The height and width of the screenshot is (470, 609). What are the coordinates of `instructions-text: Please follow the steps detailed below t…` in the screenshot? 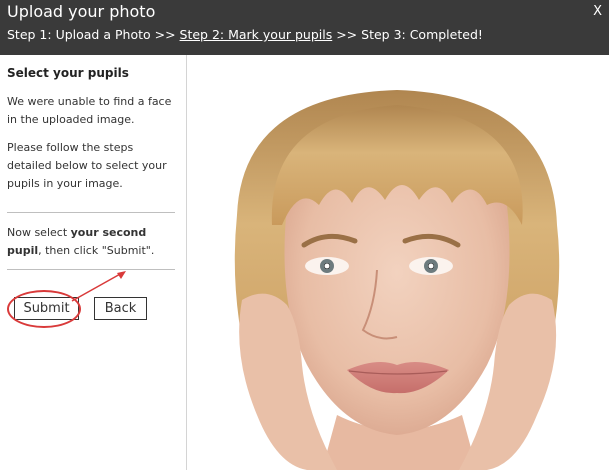 It's located at (87, 165).